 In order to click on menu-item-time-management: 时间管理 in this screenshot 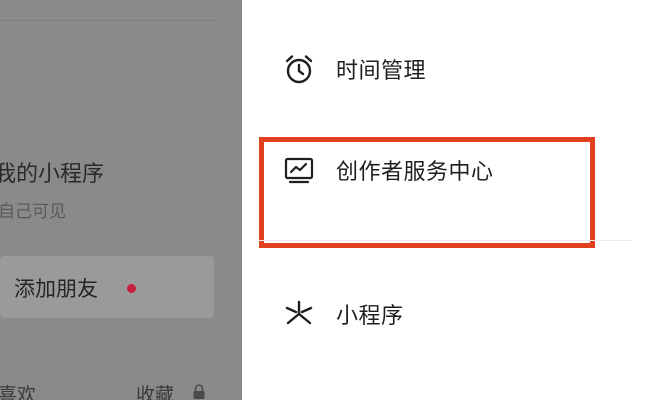, I will do `click(354, 69)`.